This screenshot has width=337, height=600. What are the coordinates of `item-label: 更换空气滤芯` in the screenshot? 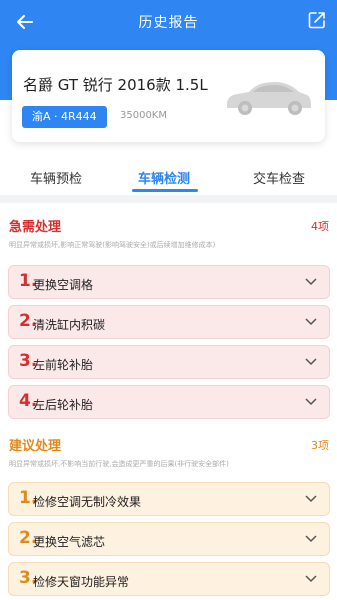 It's located at (69, 542).